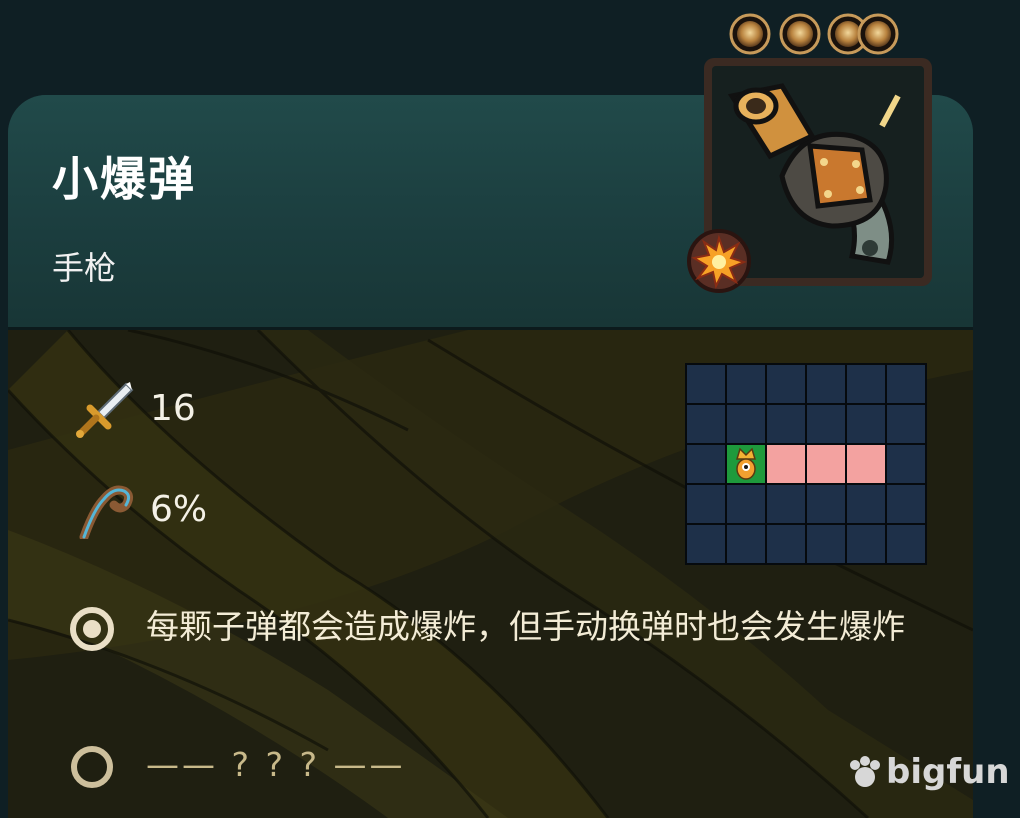  I want to click on crit-value: 6%, so click(179, 509).